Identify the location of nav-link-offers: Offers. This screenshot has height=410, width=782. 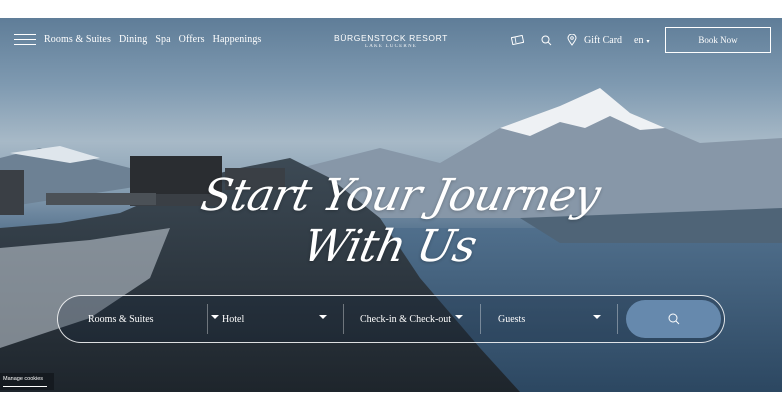
(192, 39).